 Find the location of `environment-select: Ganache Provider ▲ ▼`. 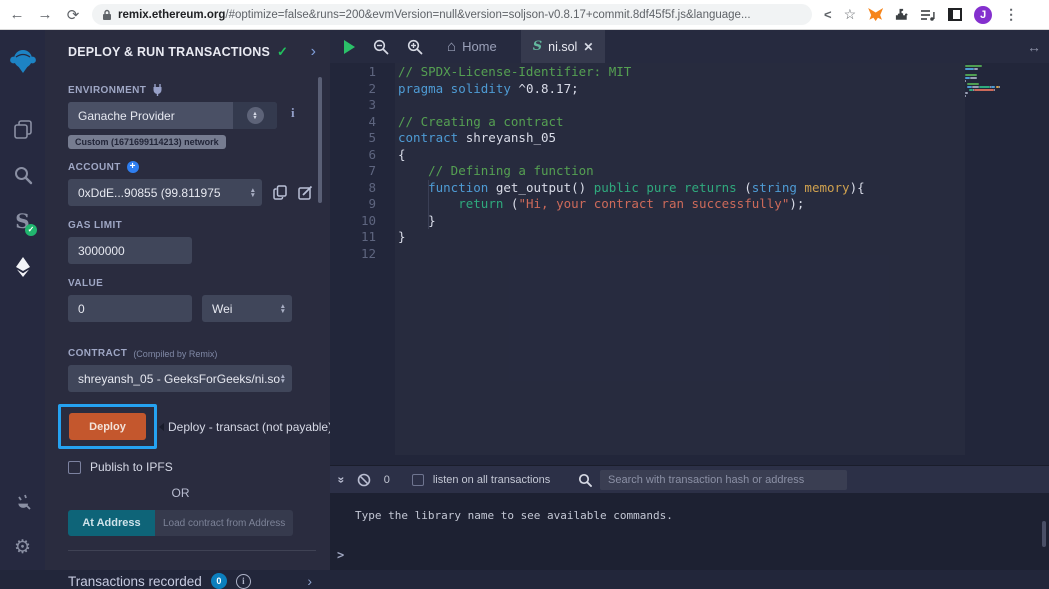

environment-select: Ganache Provider ▲ ▼ is located at coordinates (172, 115).